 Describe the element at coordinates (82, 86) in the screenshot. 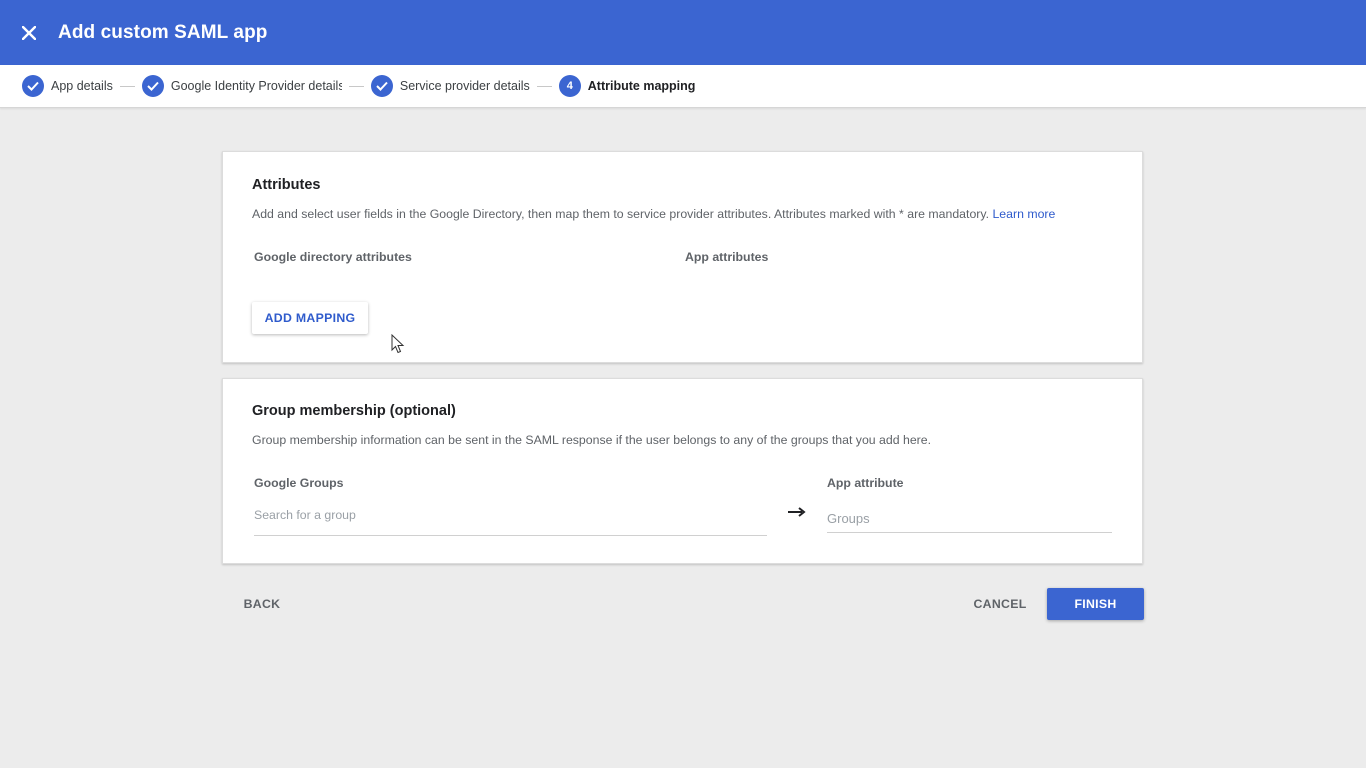

I see `step-label: App details` at that location.